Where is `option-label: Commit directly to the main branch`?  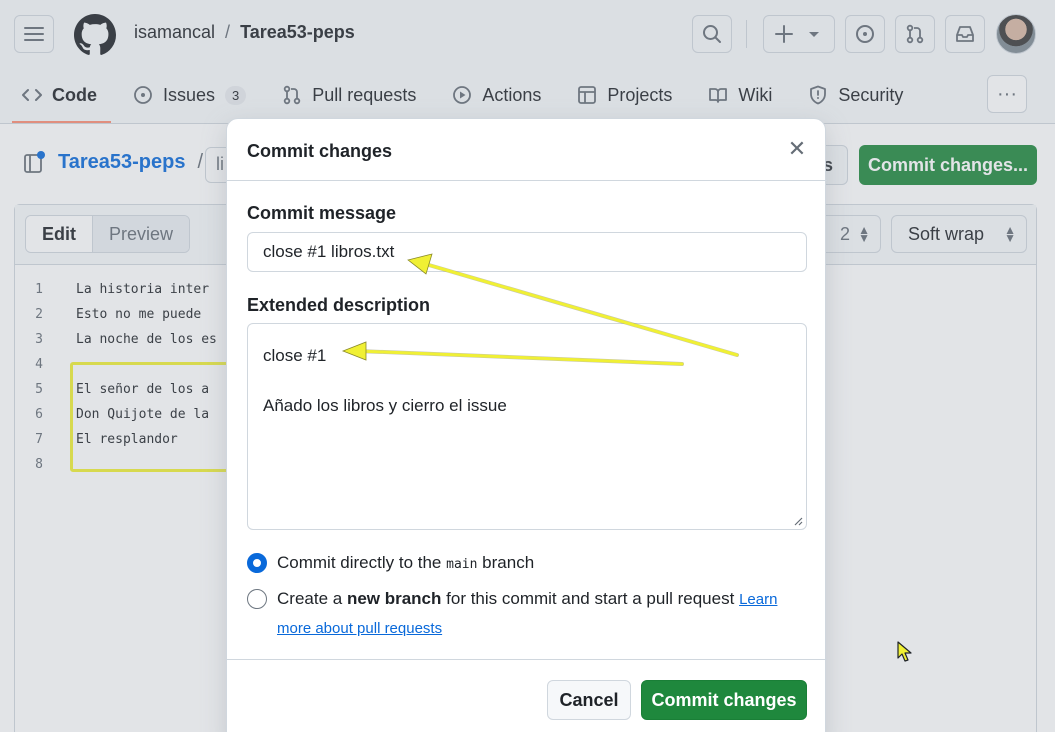
option-label: Commit directly to the main branch is located at coordinates (405, 564).